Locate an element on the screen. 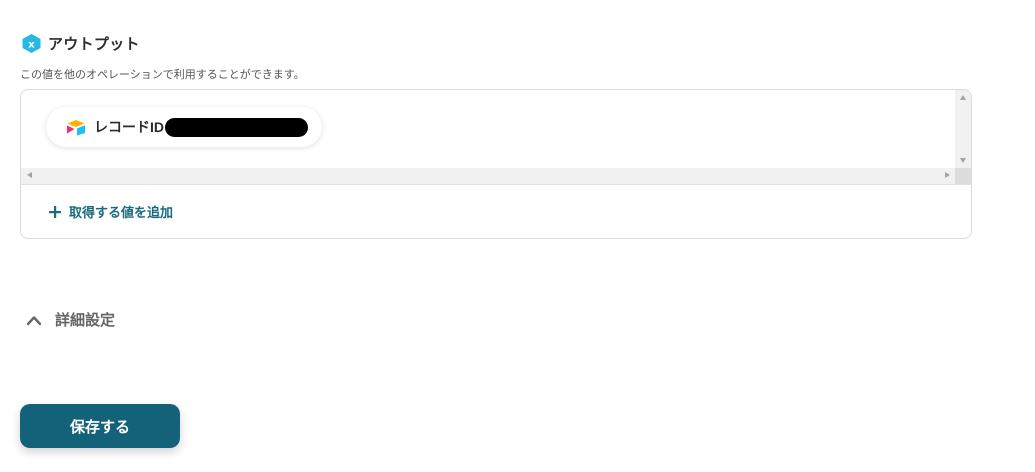 This screenshot has height=472, width=1035. output-chip-list: レコードID is located at coordinates (488, 129).